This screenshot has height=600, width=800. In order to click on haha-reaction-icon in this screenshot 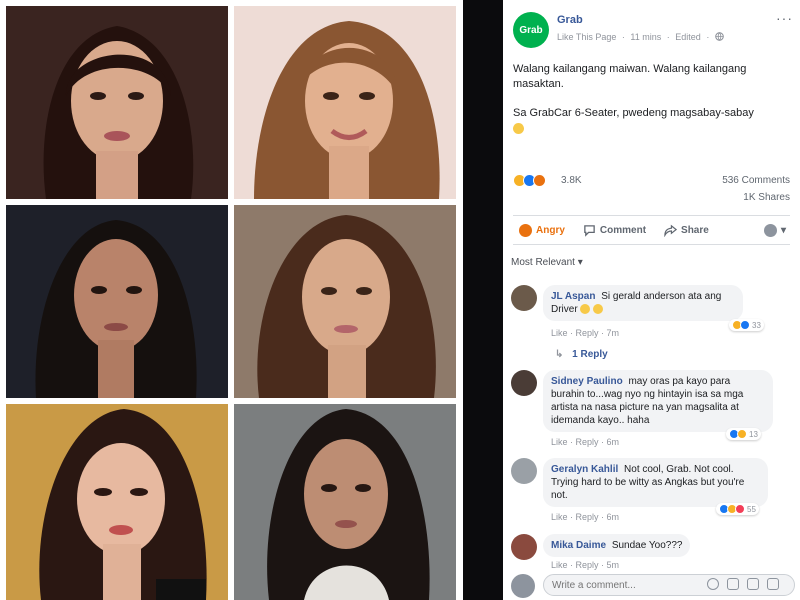, I will do `click(742, 434)`.